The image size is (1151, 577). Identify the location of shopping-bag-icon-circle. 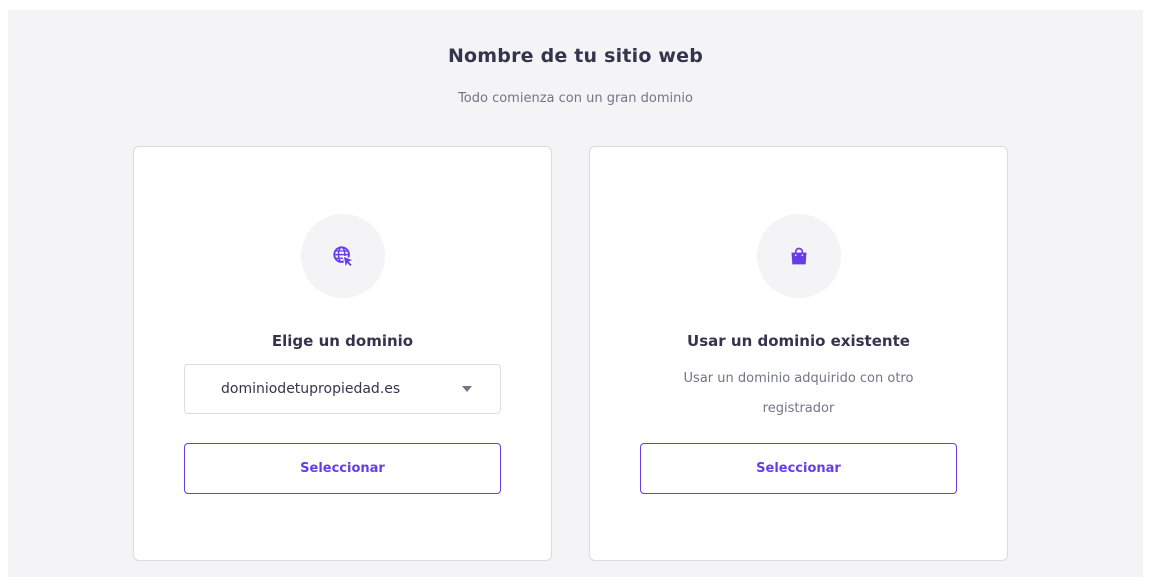
(799, 256).